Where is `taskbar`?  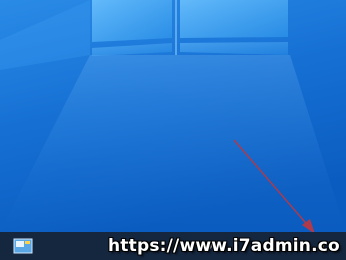 taskbar is located at coordinates (173, 246).